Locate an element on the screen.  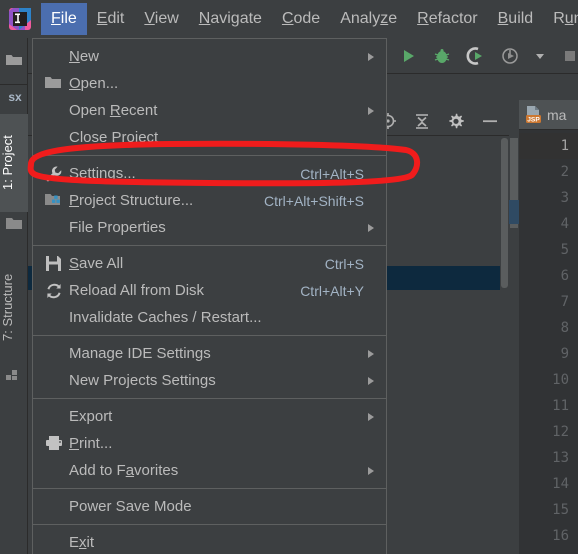
save-icon is located at coordinates (54, 264).